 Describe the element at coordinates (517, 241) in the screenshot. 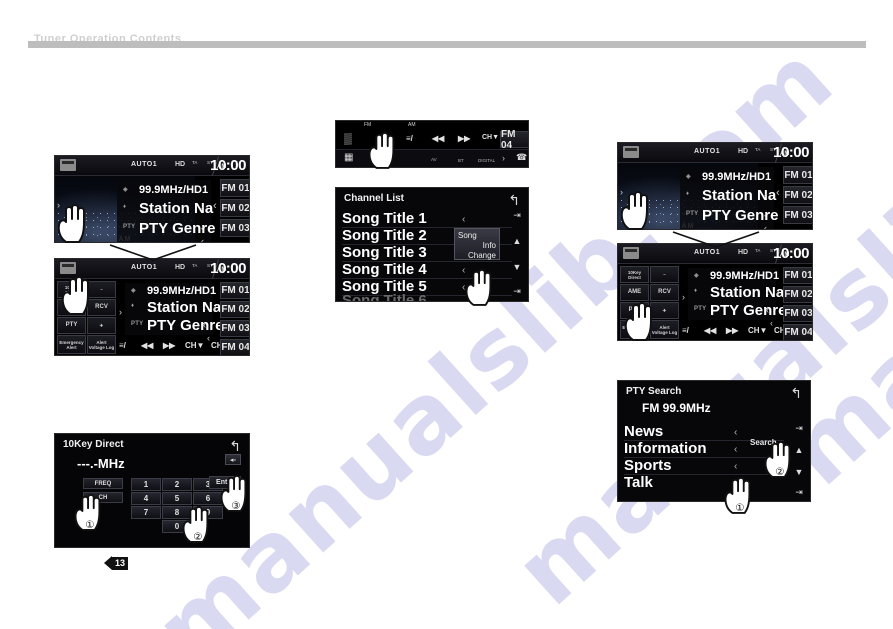

I see `scroll-up-icon: ▲` at that location.